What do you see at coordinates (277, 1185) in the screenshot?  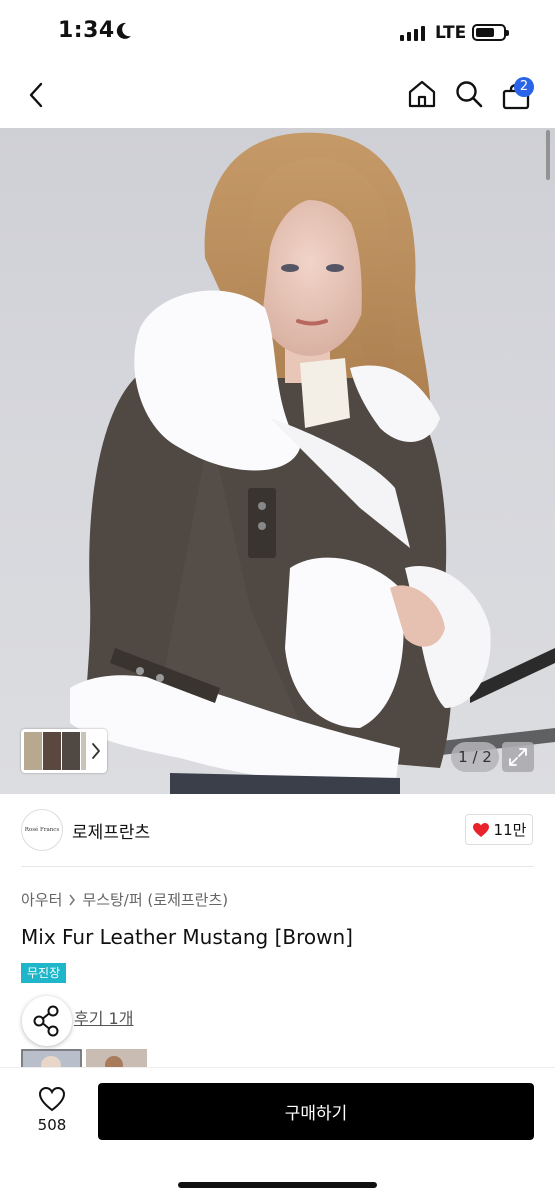 I see `home-indicator` at bounding box center [277, 1185].